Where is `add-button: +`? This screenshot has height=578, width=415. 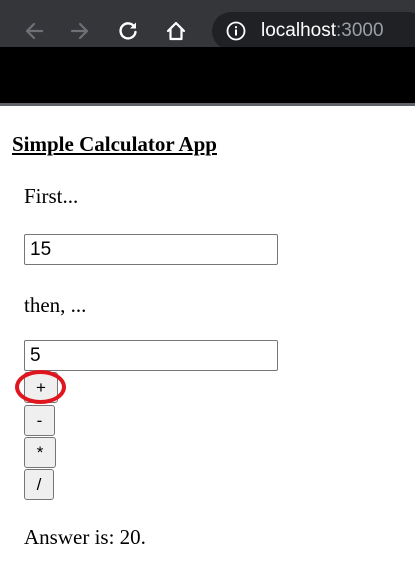 add-button: + is located at coordinates (41, 387).